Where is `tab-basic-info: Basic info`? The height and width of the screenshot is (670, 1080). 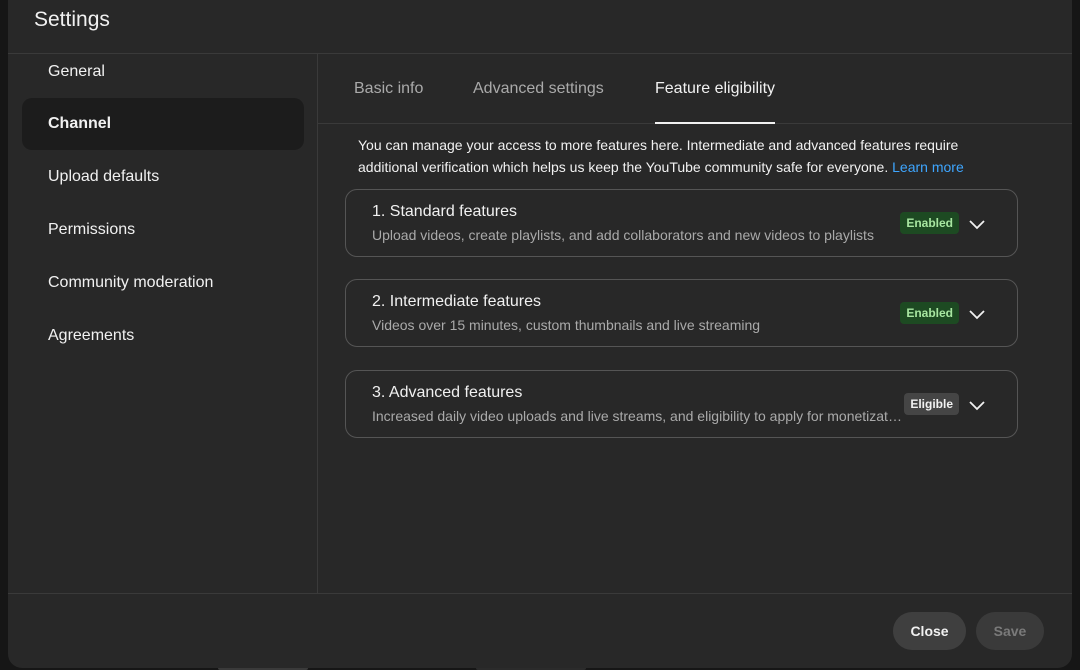 tab-basic-info: Basic info is located at coordinates (388, 89).